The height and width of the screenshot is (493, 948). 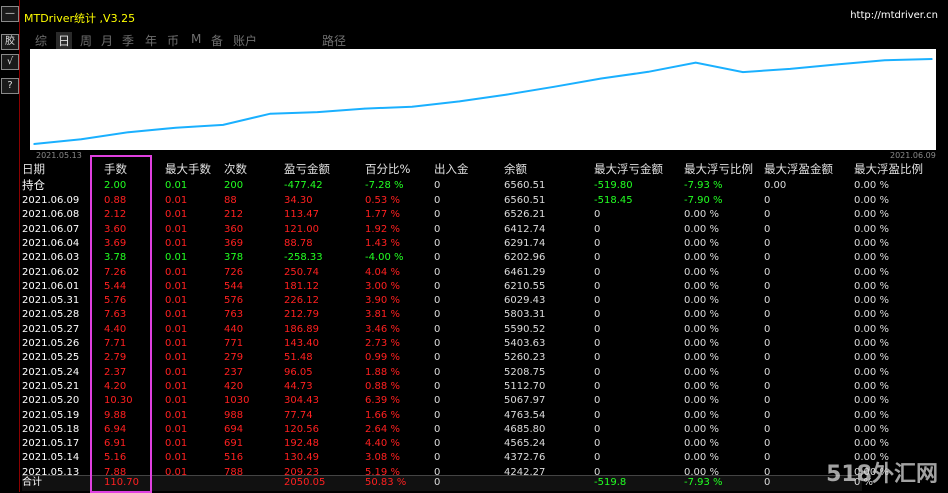 What do you see at coordinates (703, 200) in the screenshot?
I see `table-cell: -7.90 %` at bounding box center [703, 200].